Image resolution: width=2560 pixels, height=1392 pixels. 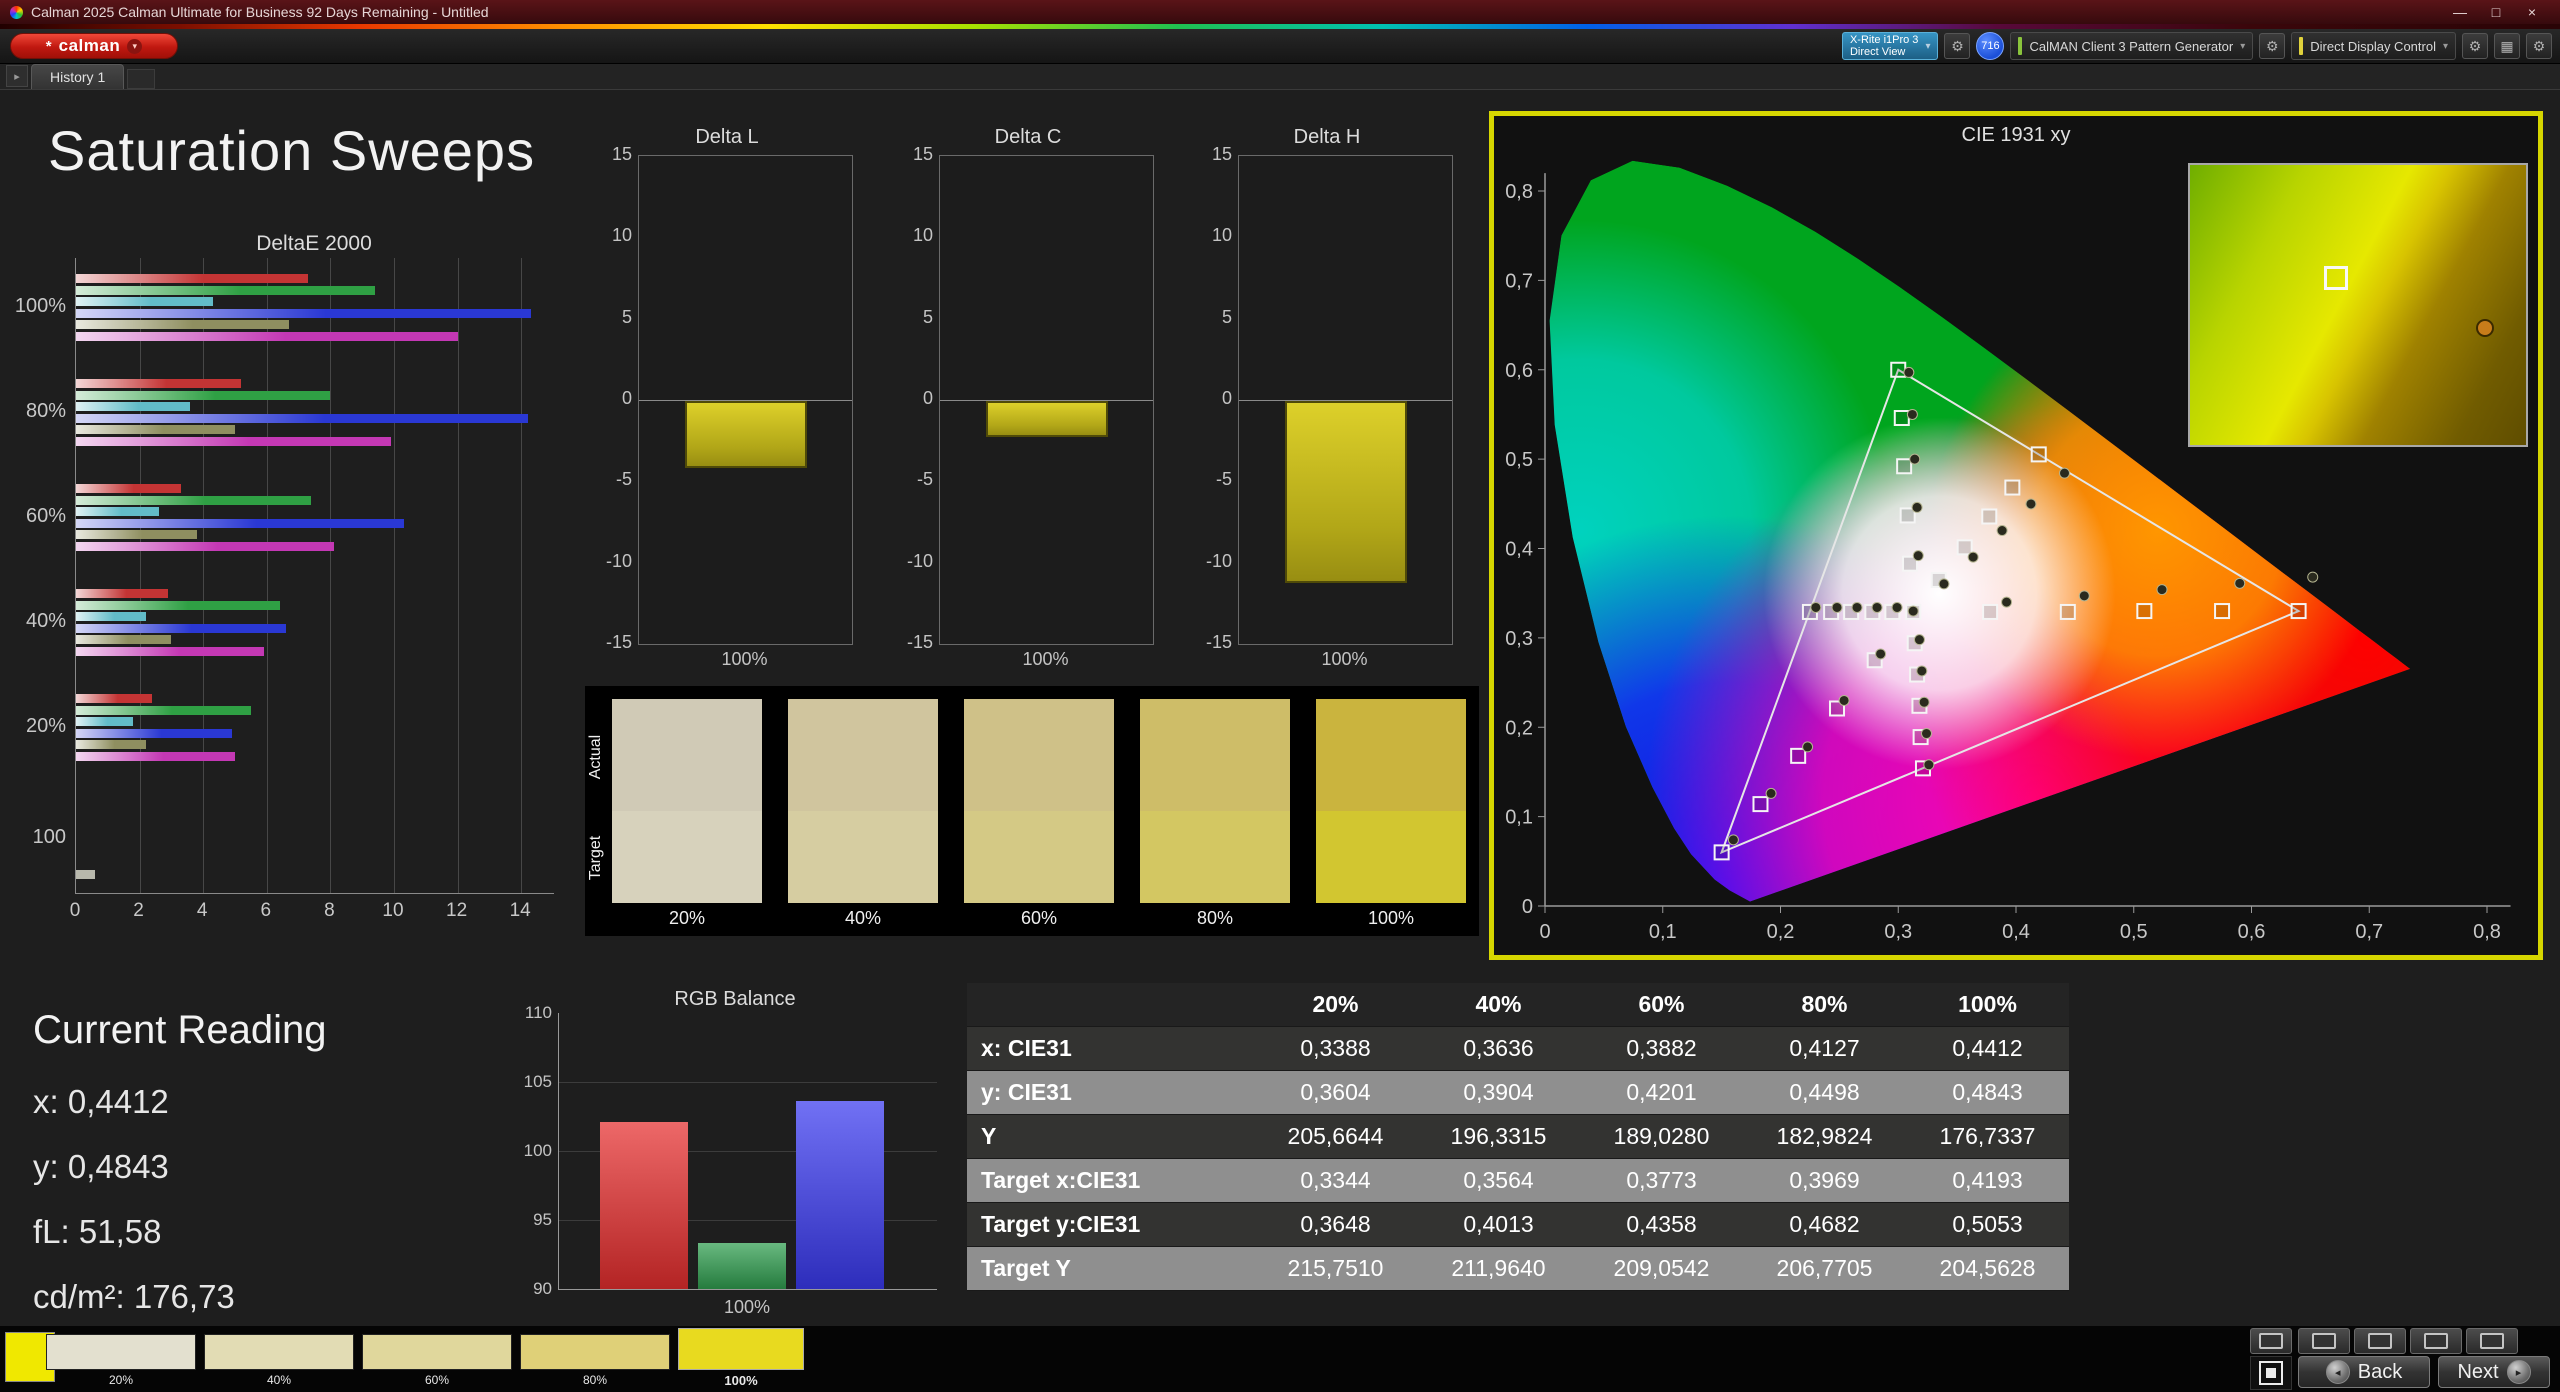 What do you see at coordinates (266, 910) in the screenshot?
I see `x-tick-label: 6` at bounding box center [266, 910].